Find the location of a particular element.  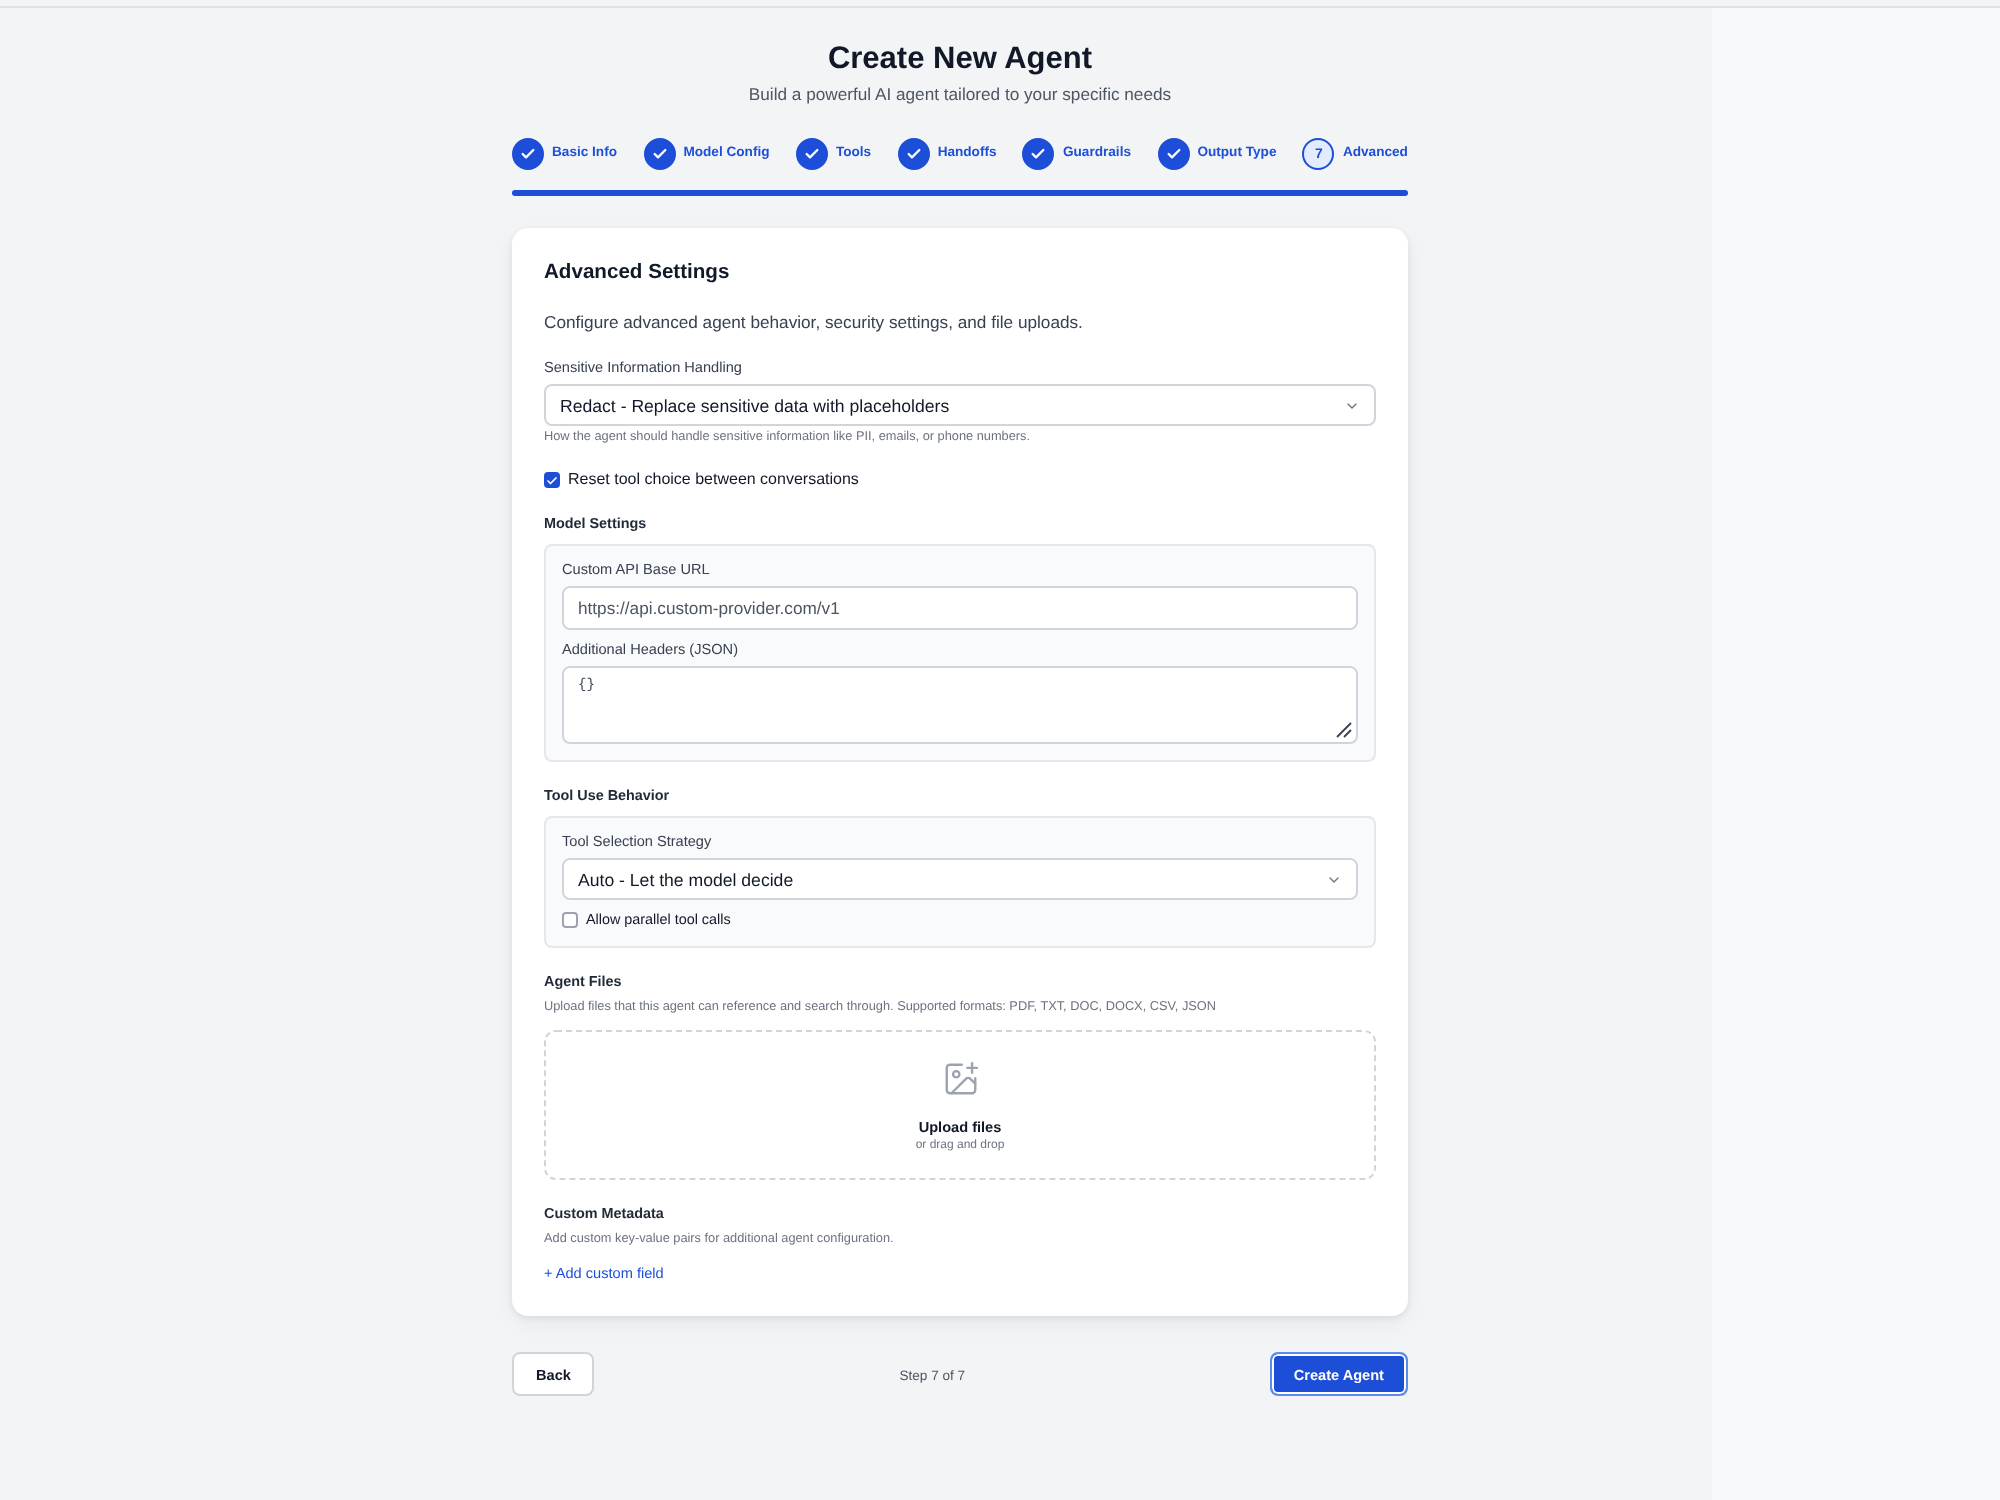

resize-grip-icon is located at coordinates (1344, 730).